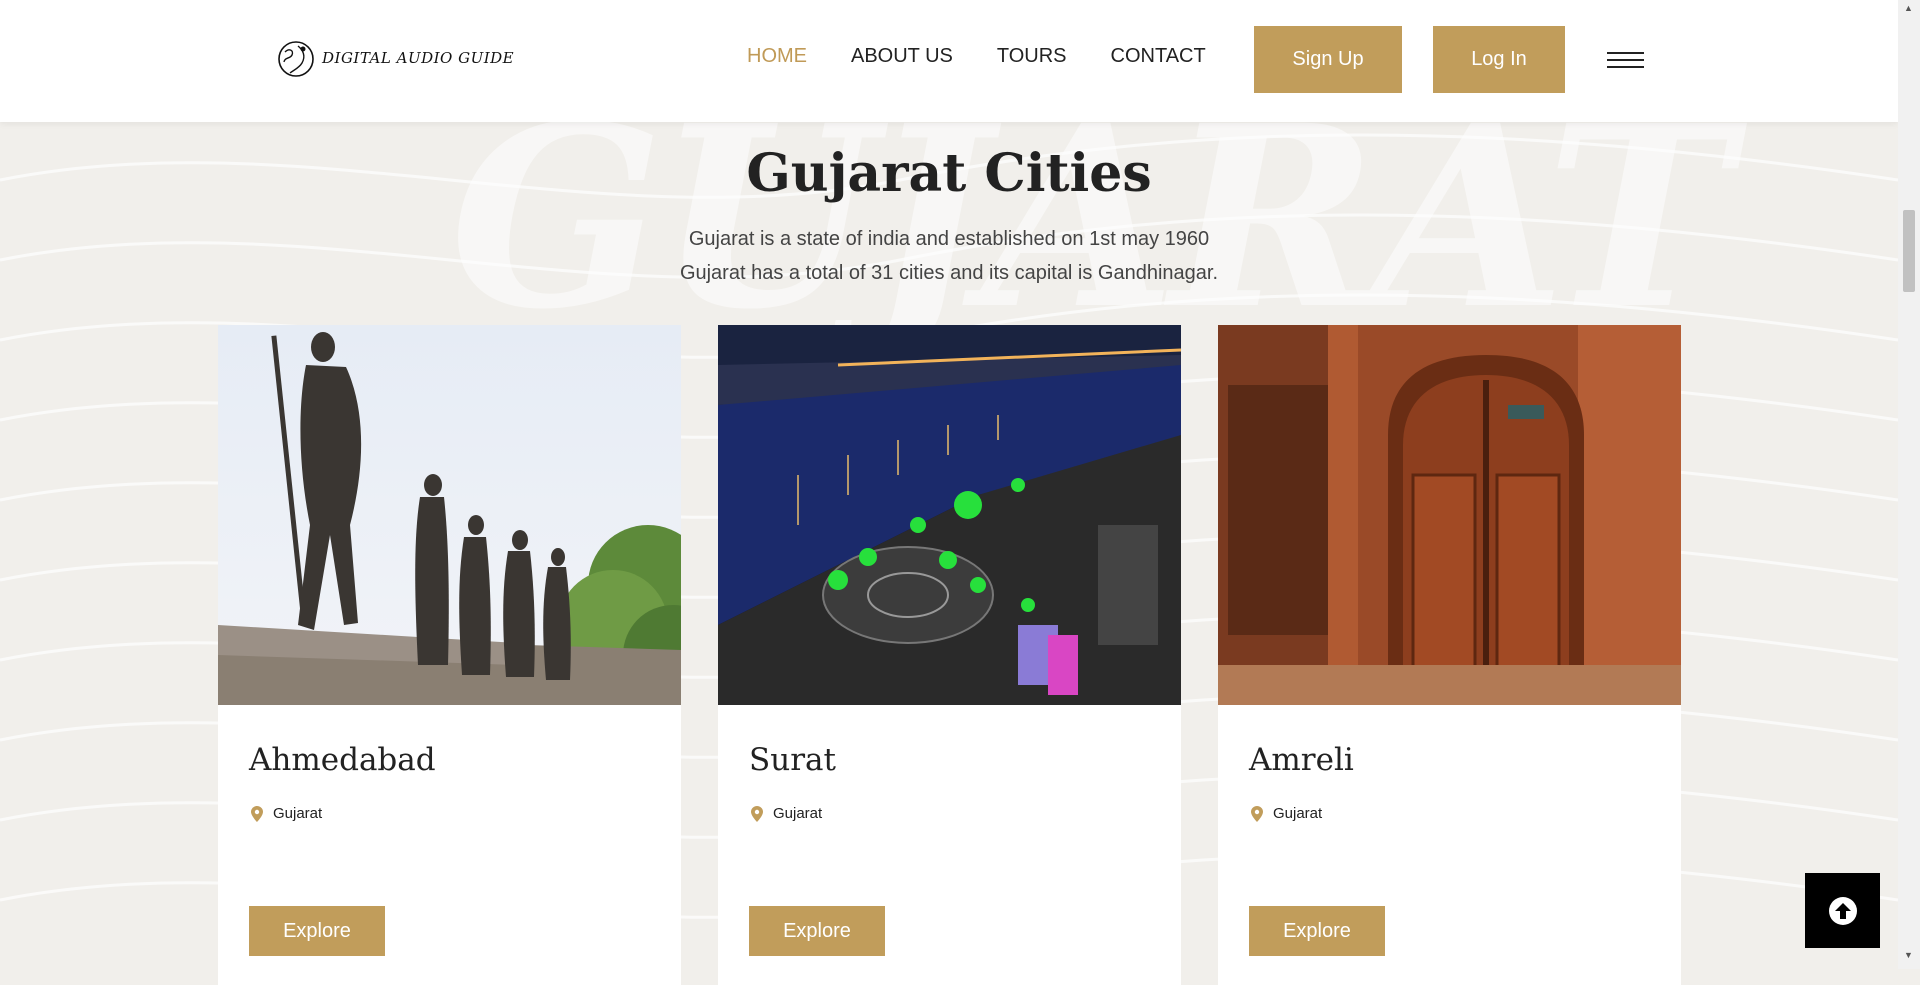  Describe the element at coordinates (1328, 59) in the screenshot. I see `sign-up-button: Sign Up` at that location.